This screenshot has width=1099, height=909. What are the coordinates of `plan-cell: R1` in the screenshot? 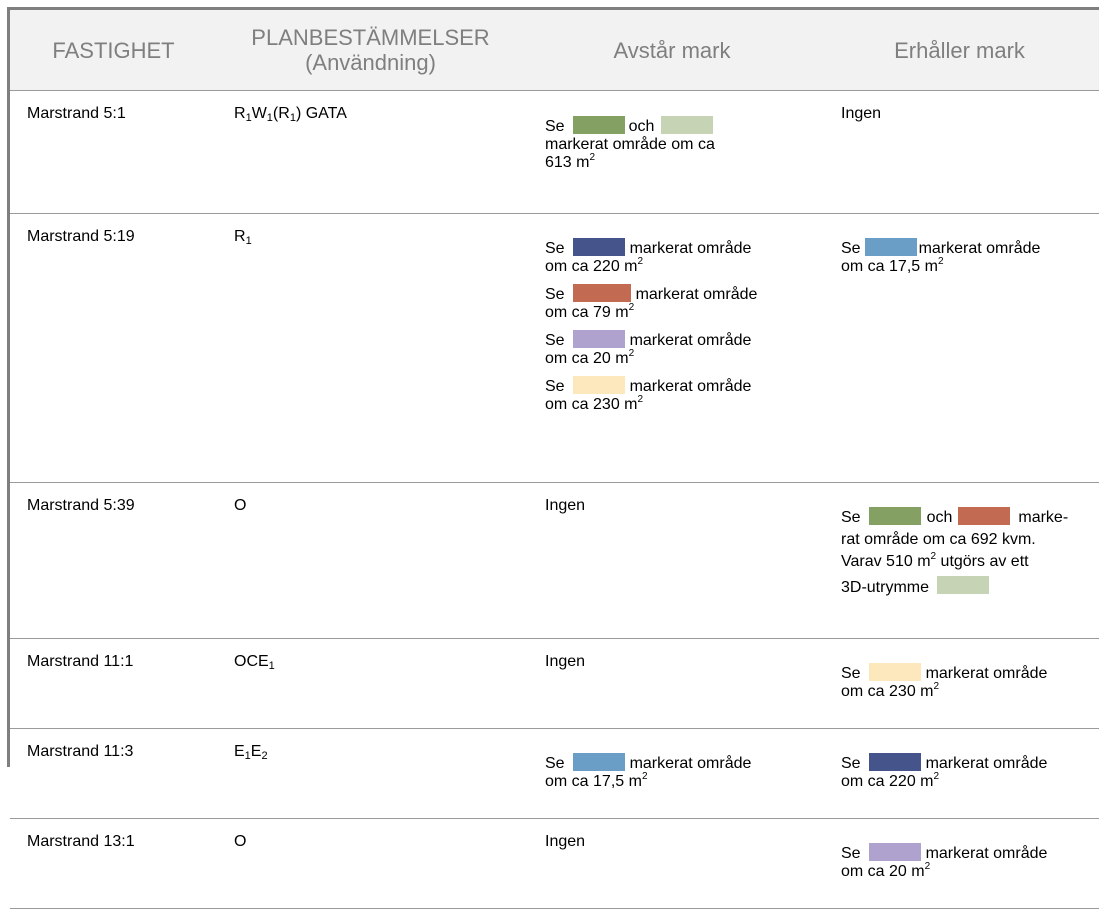 It's located at (370, 348).